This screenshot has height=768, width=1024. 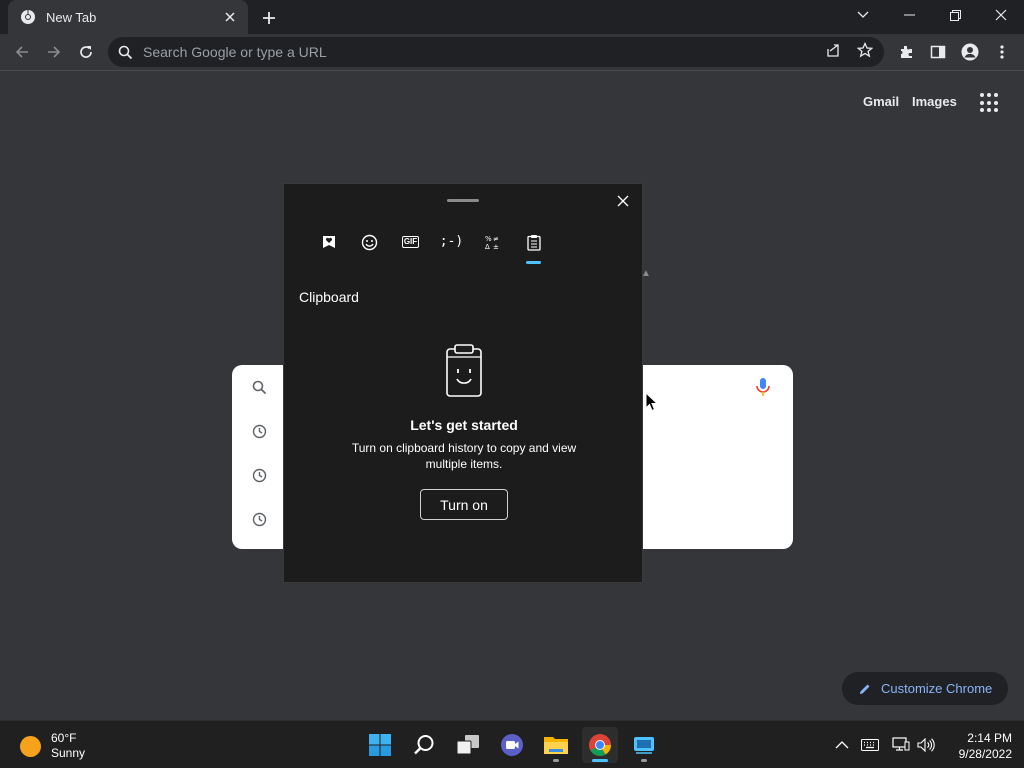 I want to click on panel-tab-bar: GIF ;-) % ≠ Δ ±, so click(x=431, y=249).